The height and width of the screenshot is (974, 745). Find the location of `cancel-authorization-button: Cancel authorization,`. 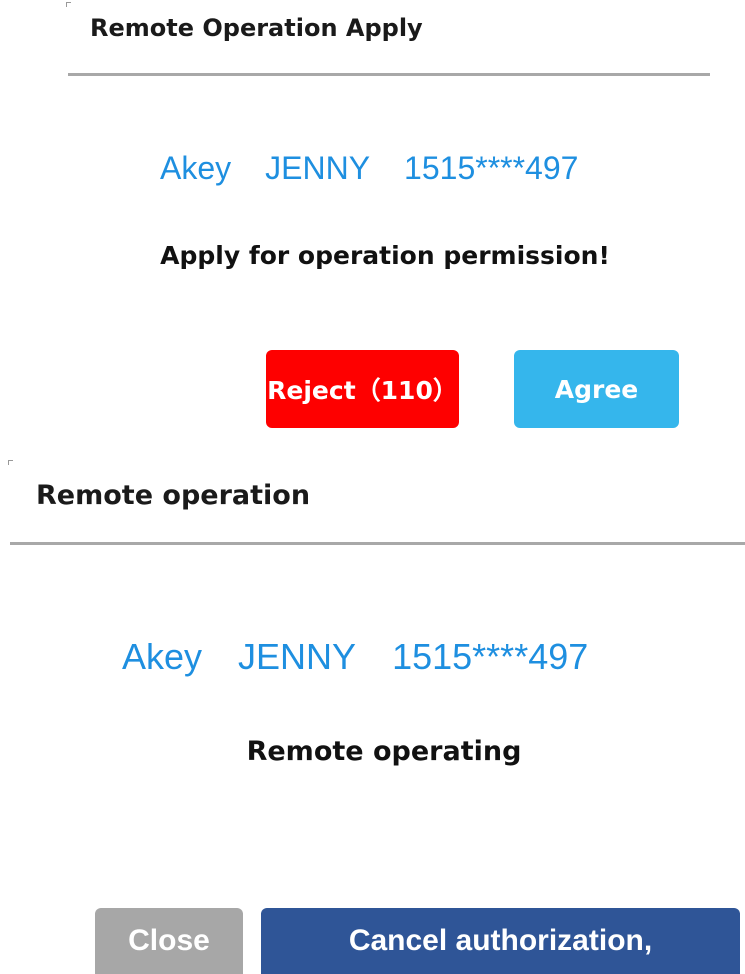

cancel-authorization-button: Cancel authorization, is located at coordinates (500, 941).